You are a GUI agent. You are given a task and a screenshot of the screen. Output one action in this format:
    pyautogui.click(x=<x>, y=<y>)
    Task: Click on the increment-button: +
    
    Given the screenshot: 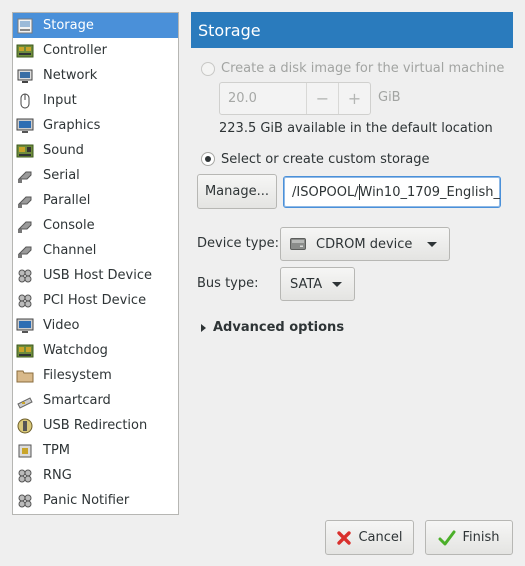 What is the action you would take?
    pyautogui.click(x=354, y=98)
    